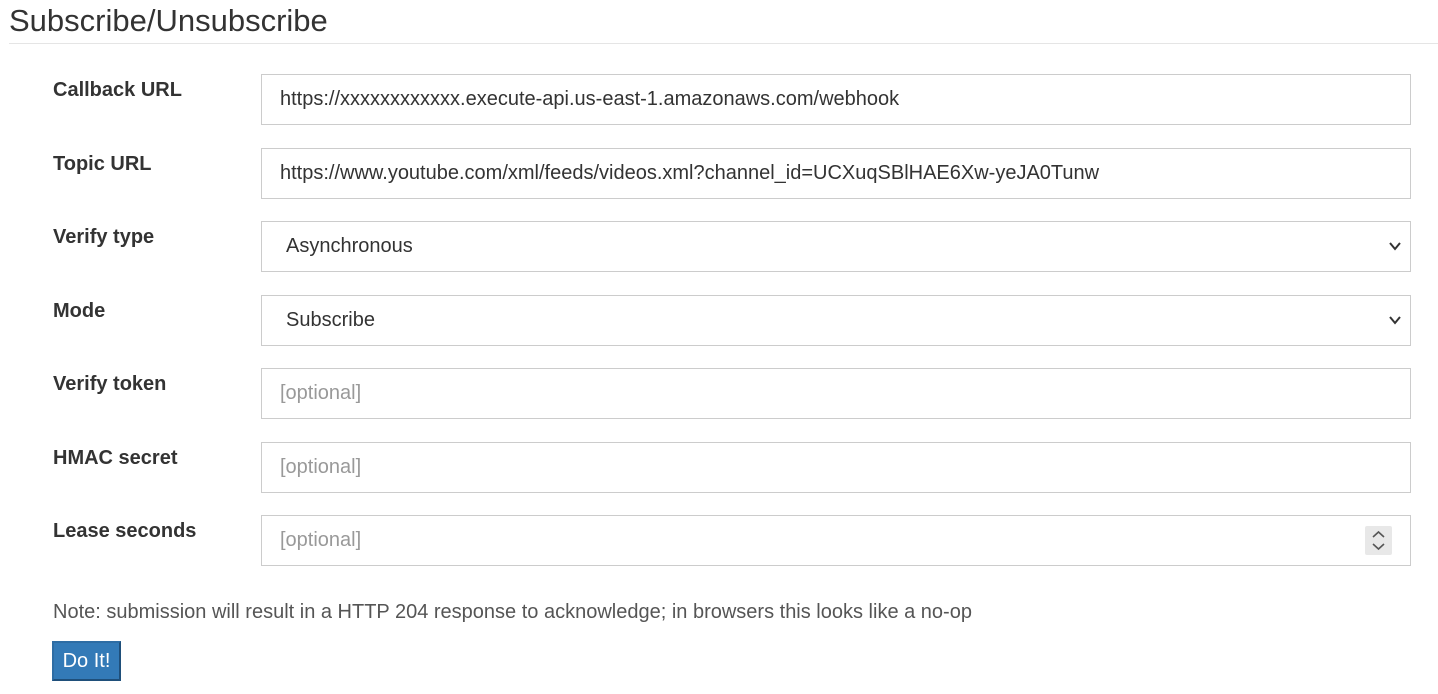  I want to click on hmac-secret-label: HMAC secret, so click(115, 458).